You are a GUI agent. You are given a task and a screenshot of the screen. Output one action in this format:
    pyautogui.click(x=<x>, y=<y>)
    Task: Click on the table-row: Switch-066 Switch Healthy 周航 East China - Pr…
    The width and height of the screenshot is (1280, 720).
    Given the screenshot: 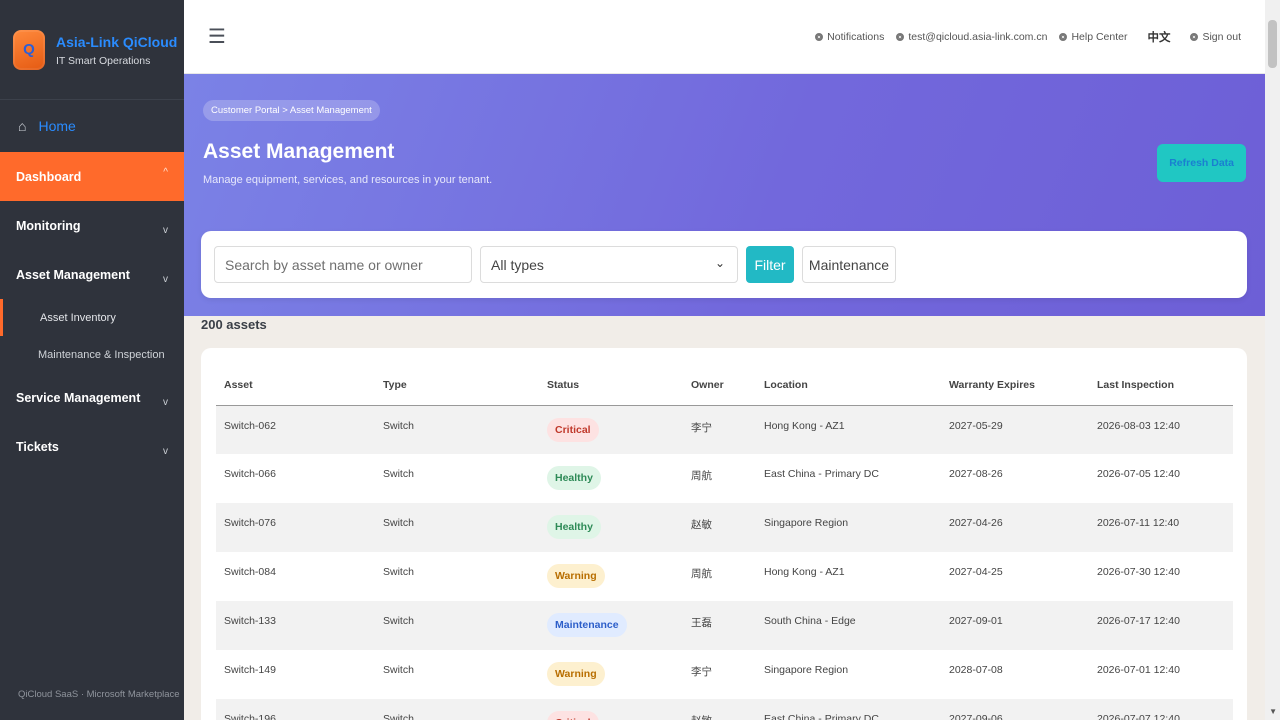 What is the action you would take?
    pyautogui.click(x=724, y=478)
    